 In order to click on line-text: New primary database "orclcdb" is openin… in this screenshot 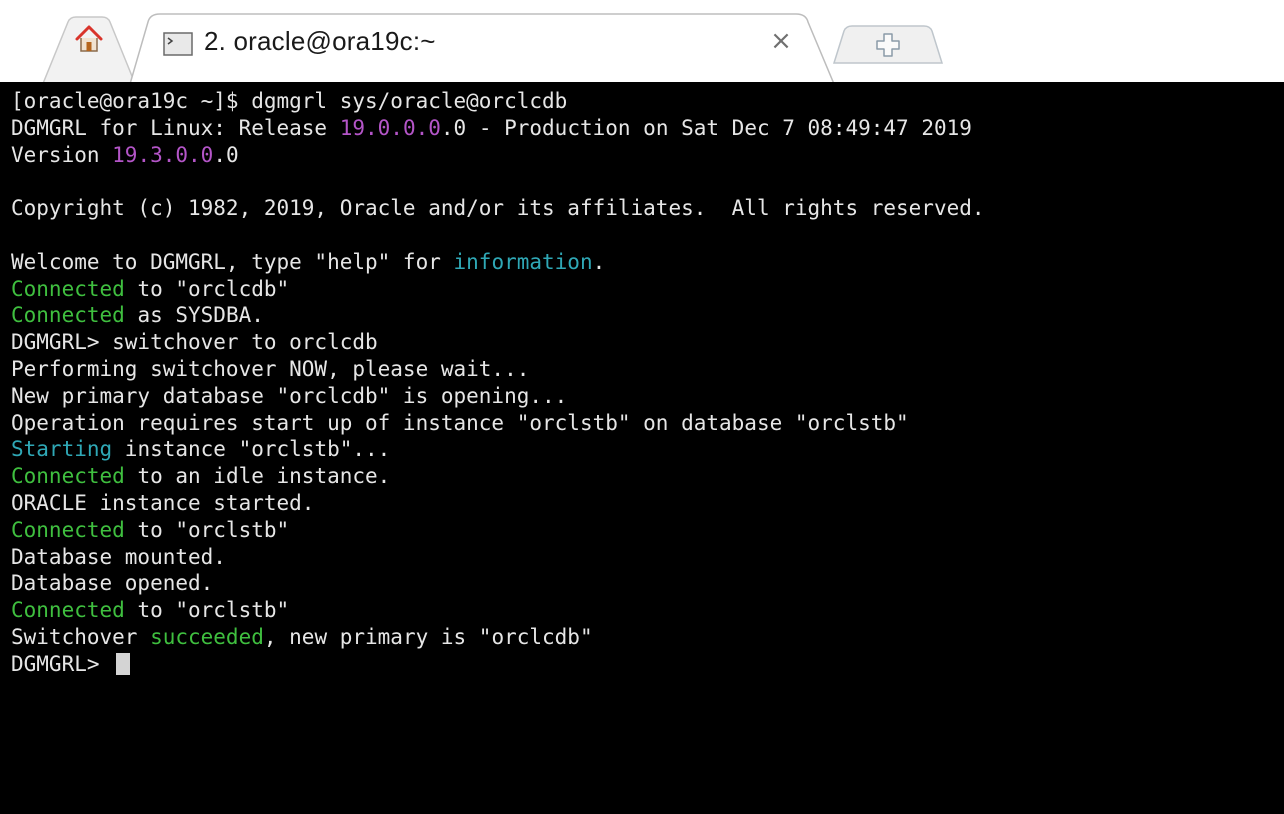, I will do `click(289, 395)`.